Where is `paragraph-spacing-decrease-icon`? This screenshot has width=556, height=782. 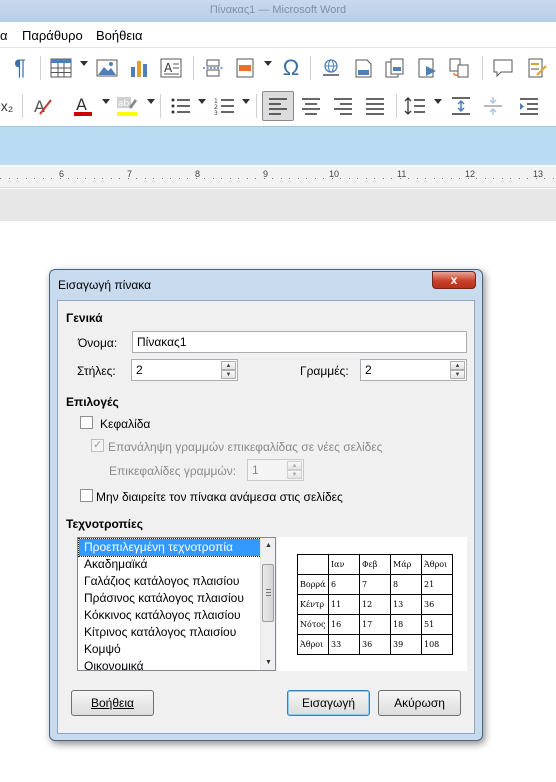 paragraph-spacing-decrease-icon is located at coordinates (493, 106).